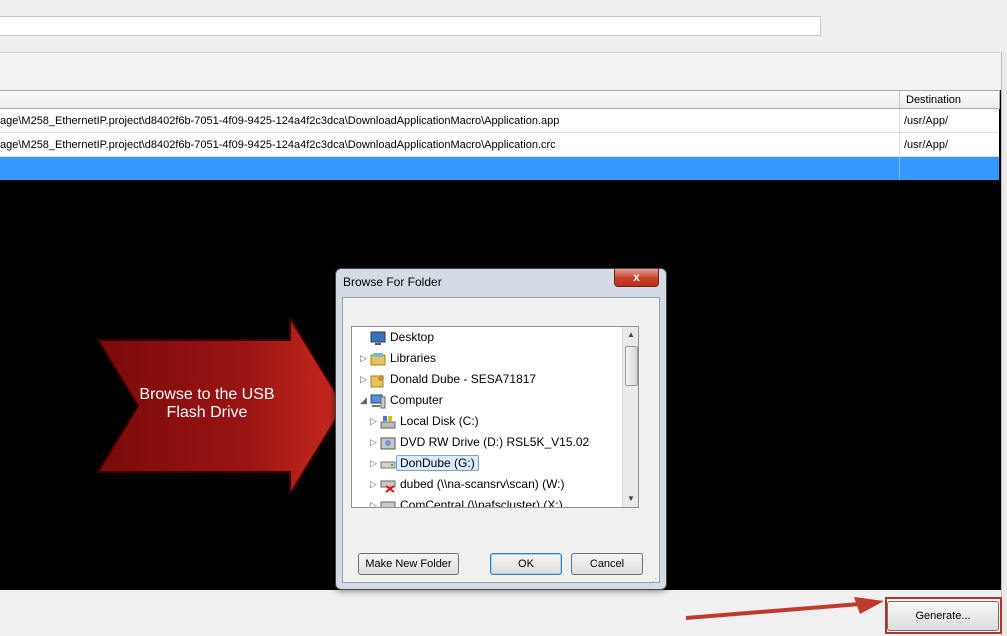  Describe the element at coordinates (784, 608) in the screenshot. I see `generate-pointer-arrow` at that location.